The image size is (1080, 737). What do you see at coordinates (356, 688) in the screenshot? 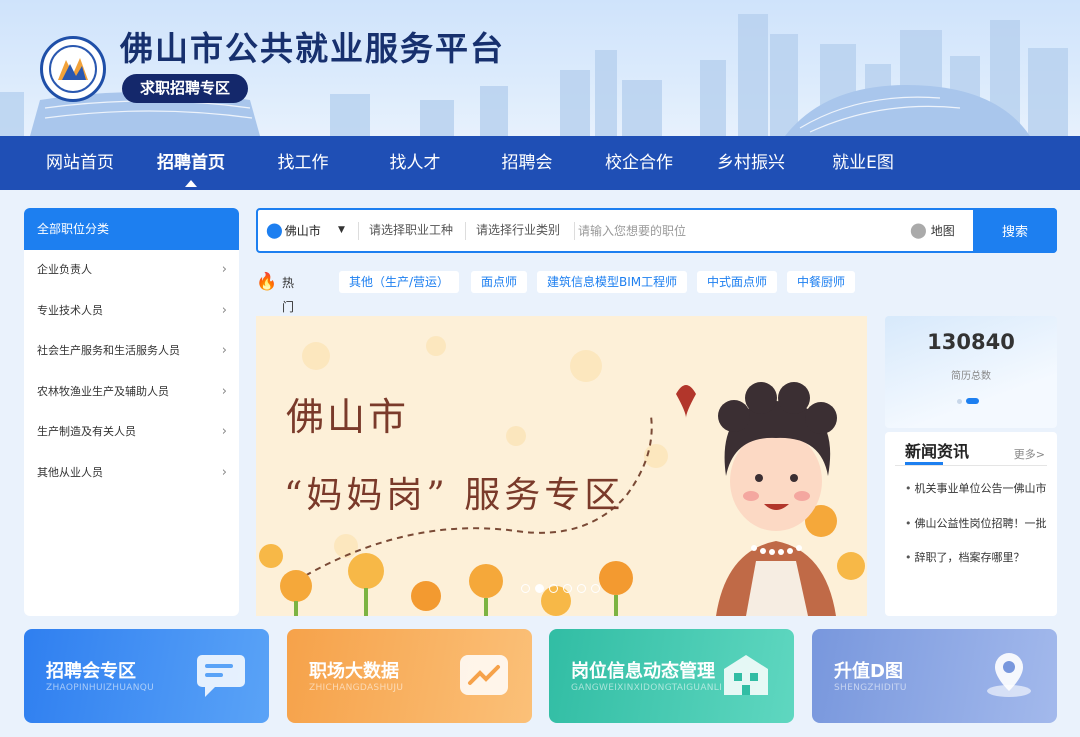
I see `card-subtitle: ZHICHANGDASHUJU` at bounding box center [356, 688].